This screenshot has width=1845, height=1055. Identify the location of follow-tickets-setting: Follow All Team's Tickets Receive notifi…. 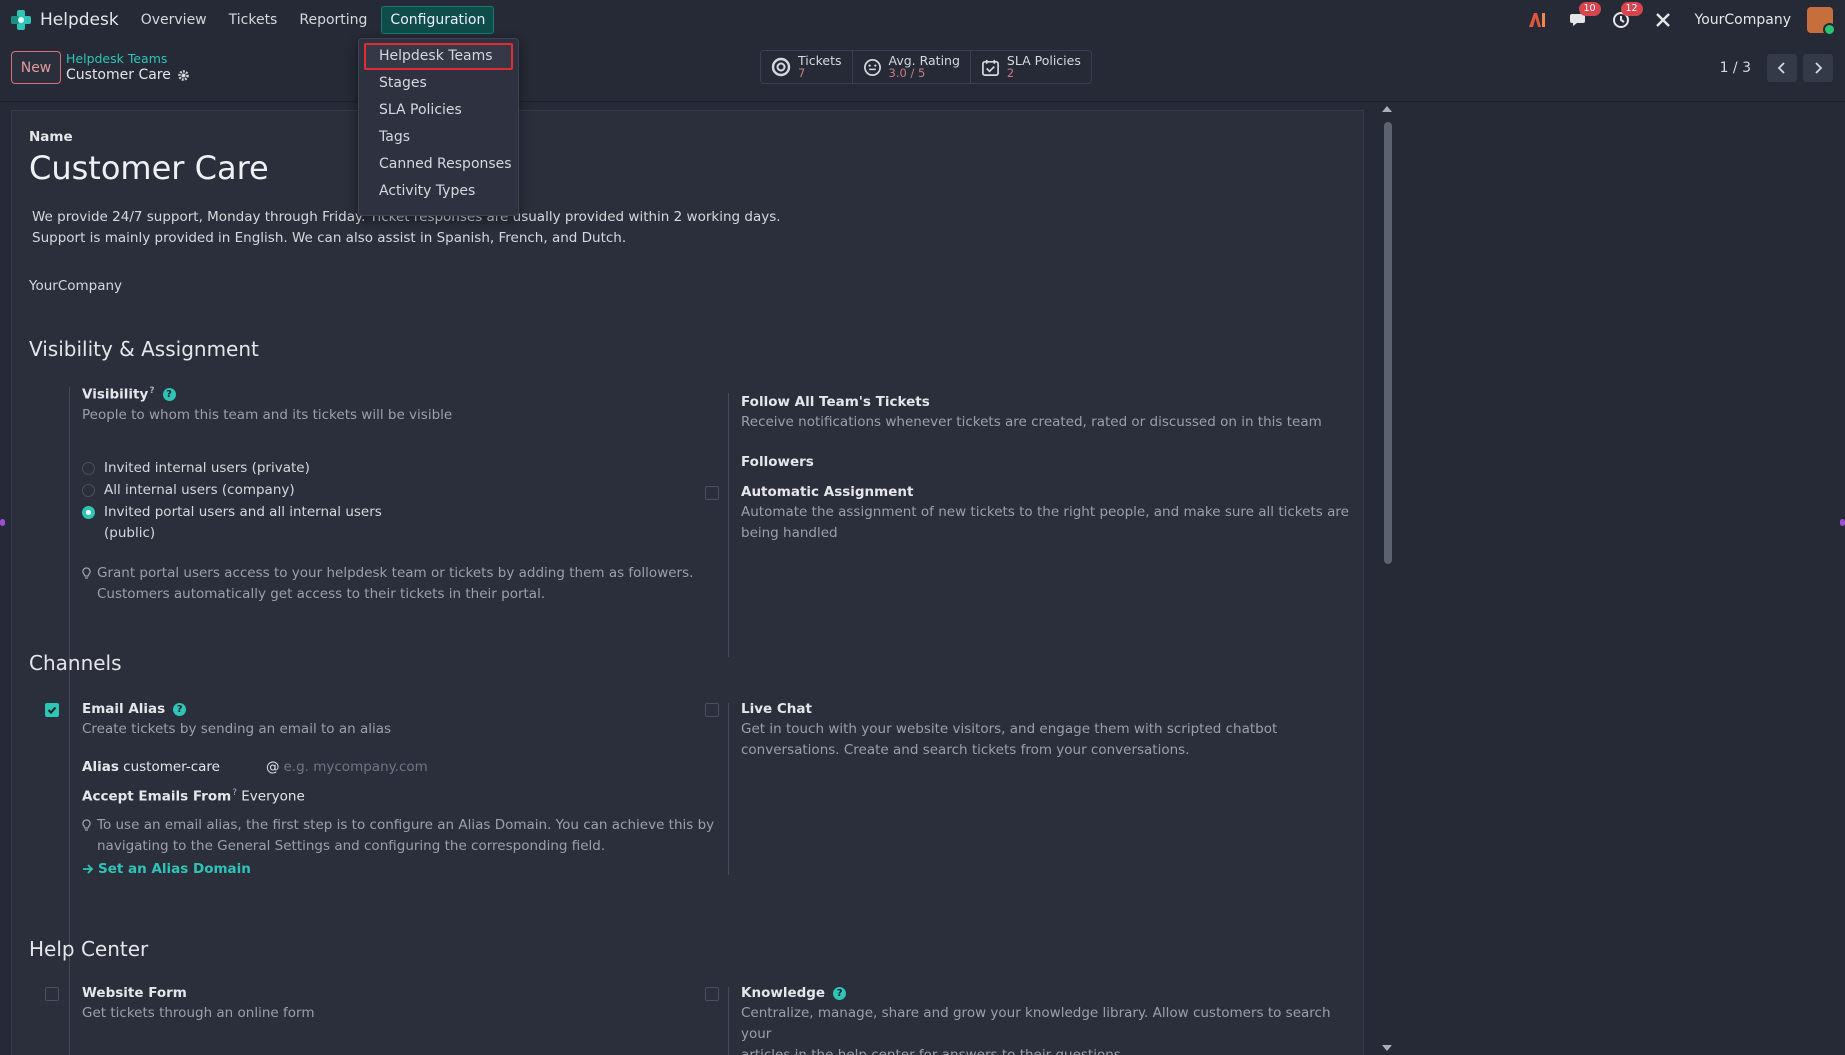
(1031, 413).